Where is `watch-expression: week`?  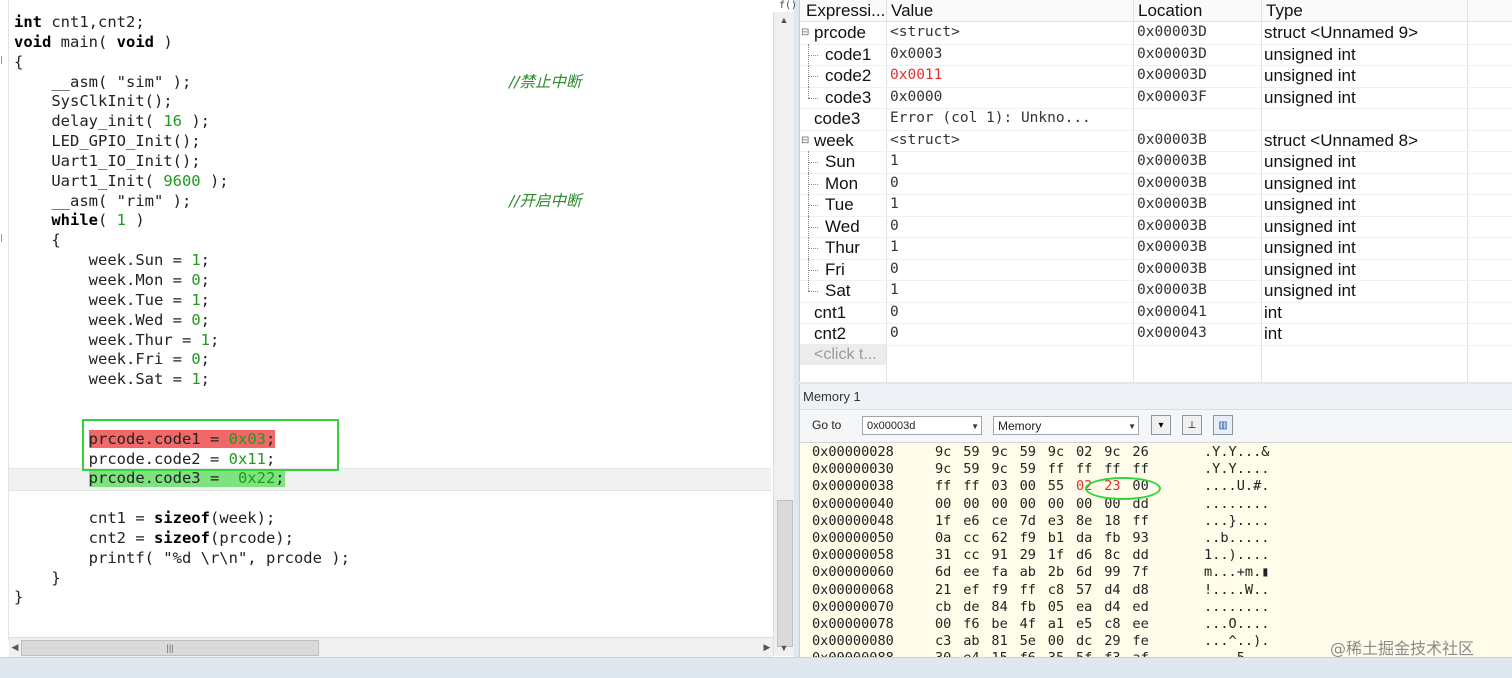
watch-expression: week is located at coordinates (834, 141).